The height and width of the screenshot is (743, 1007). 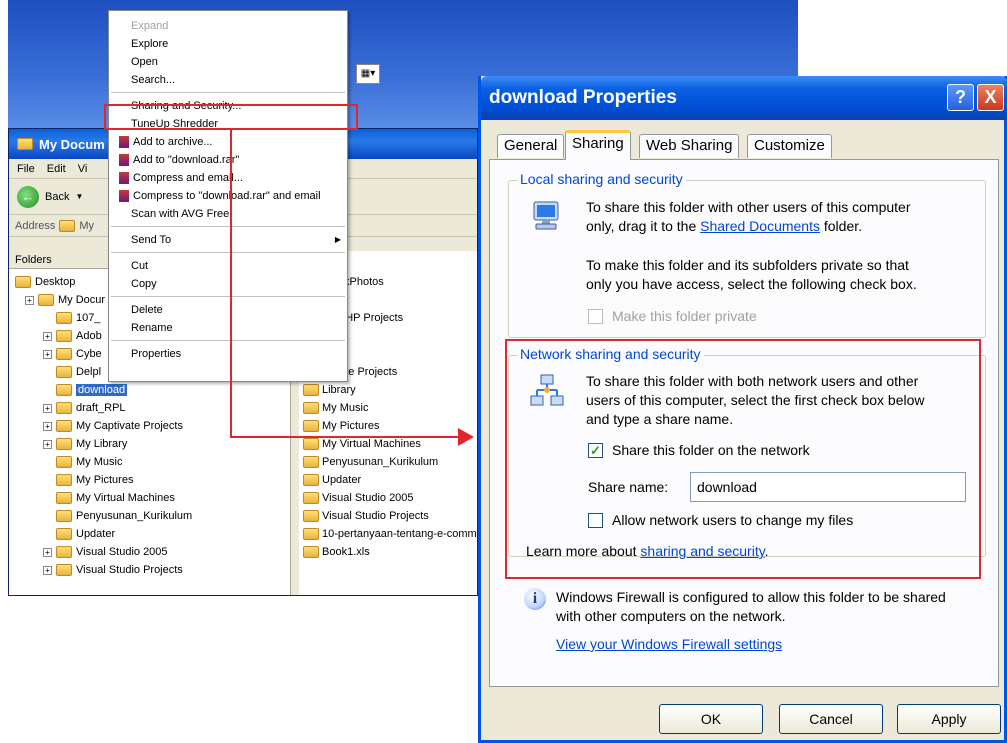 I want to click on menu-view: Vi, so click(x=83, y=169).